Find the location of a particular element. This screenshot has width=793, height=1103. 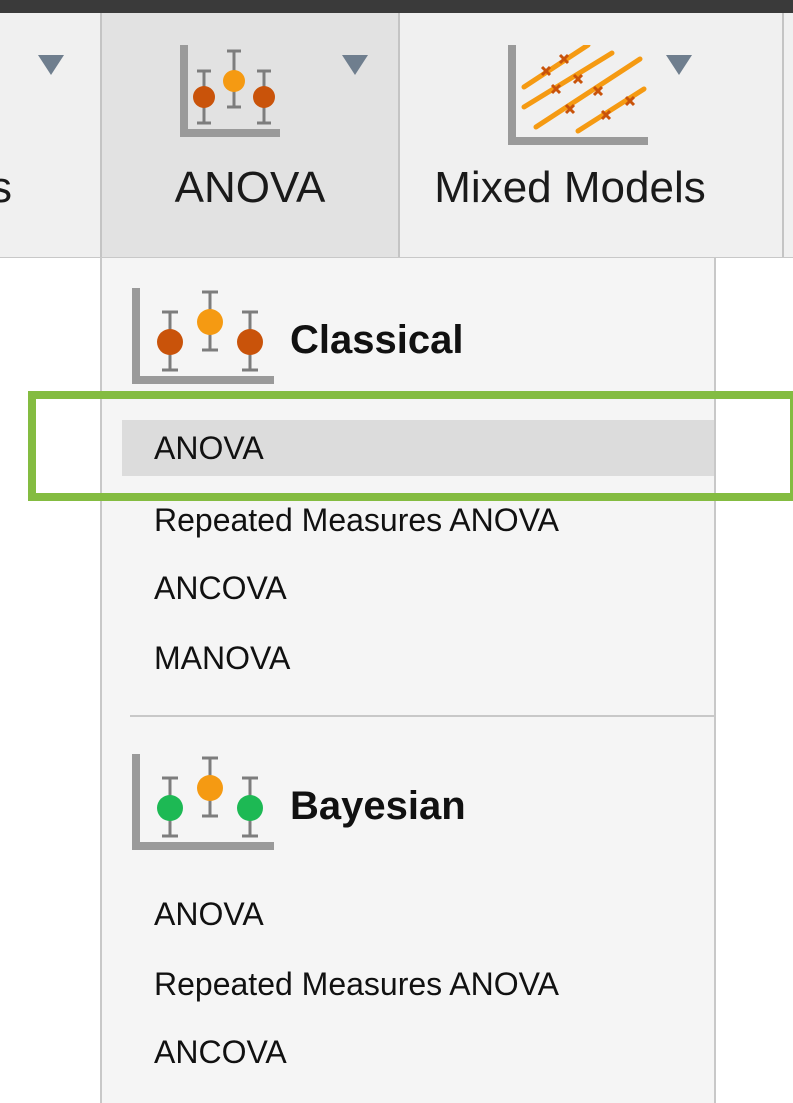

toolbar-partial-label: s is located at coordinates (6, 187).